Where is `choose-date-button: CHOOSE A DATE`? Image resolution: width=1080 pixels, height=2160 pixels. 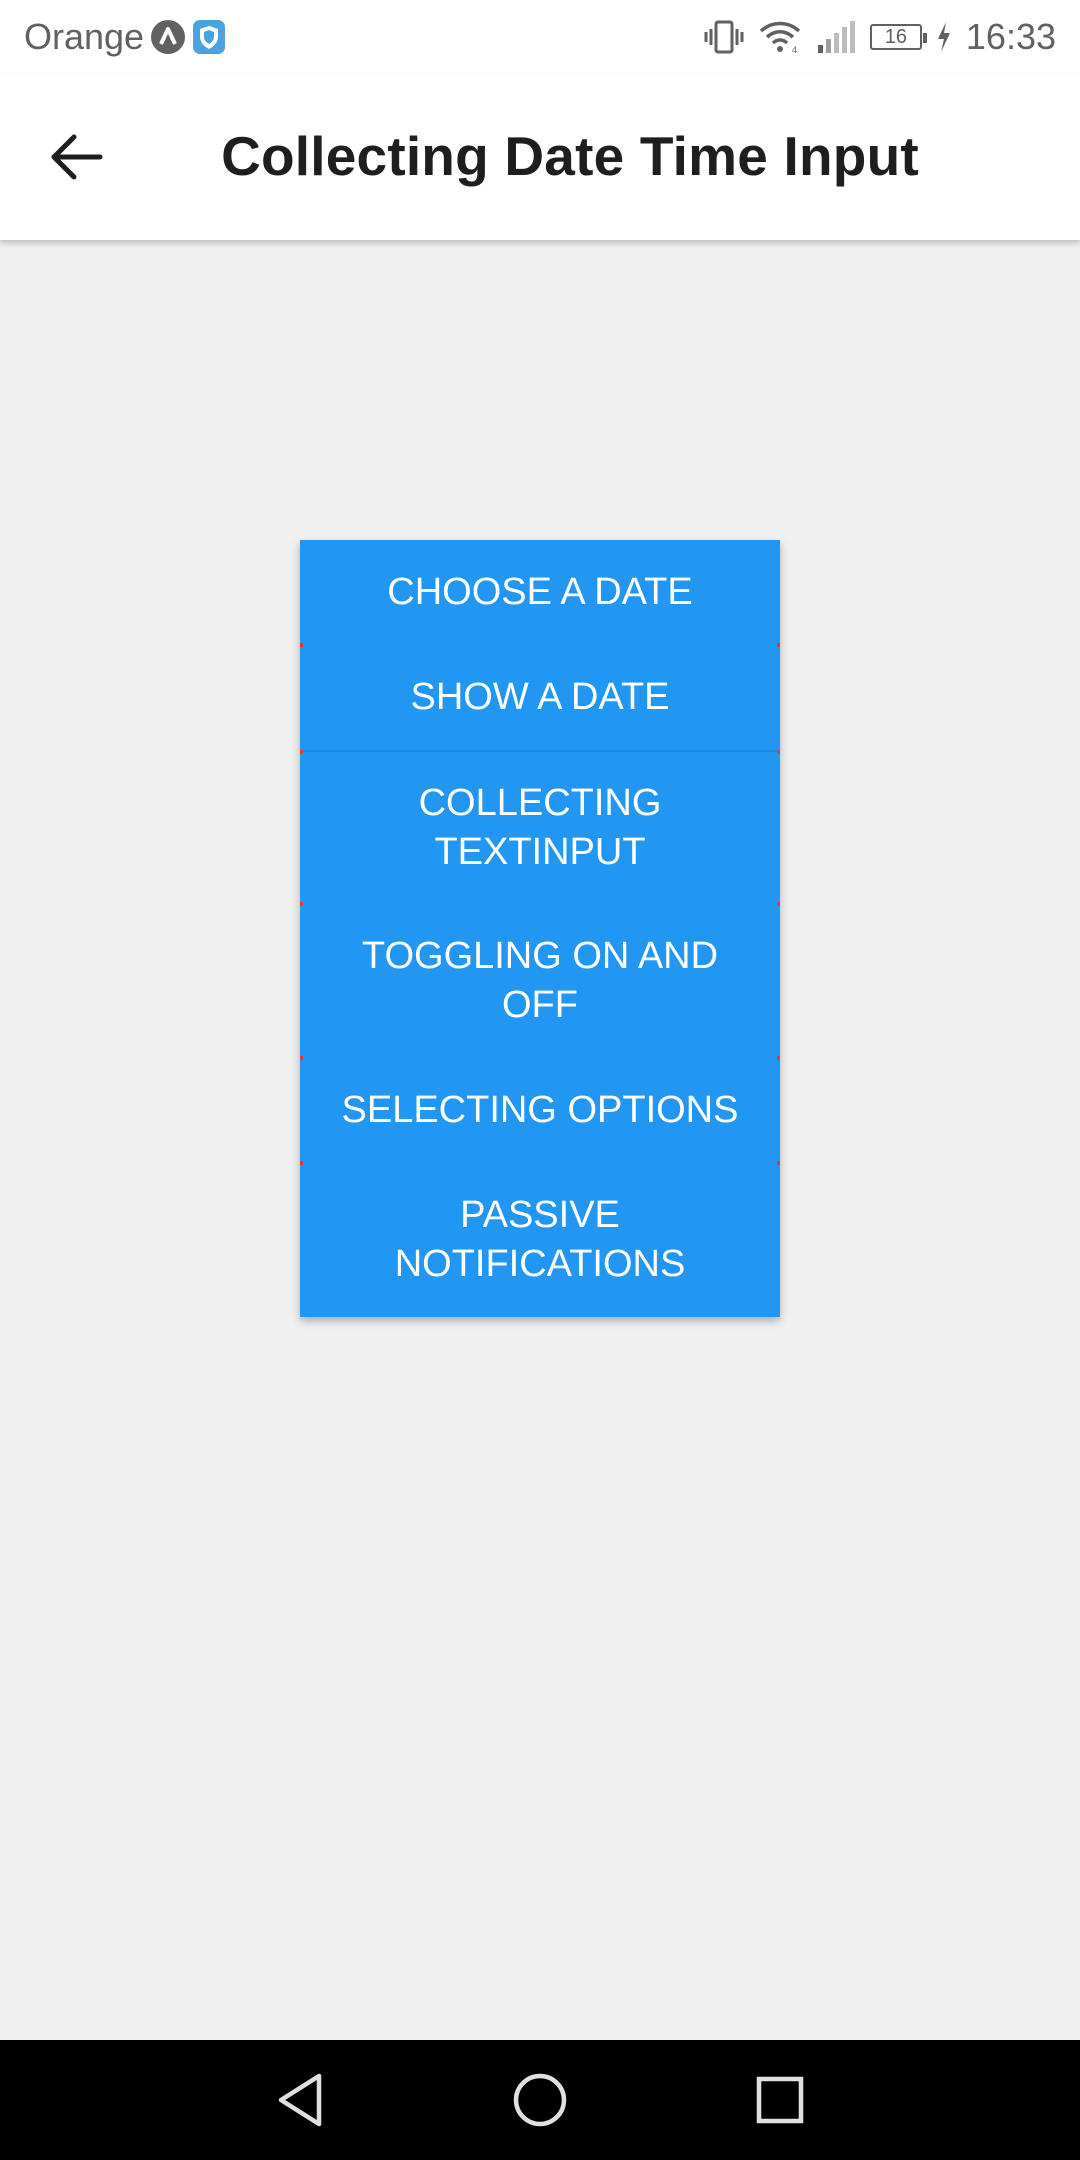 choose-date-button: CHOOSE A DATE is located at coordinates (540, 592).